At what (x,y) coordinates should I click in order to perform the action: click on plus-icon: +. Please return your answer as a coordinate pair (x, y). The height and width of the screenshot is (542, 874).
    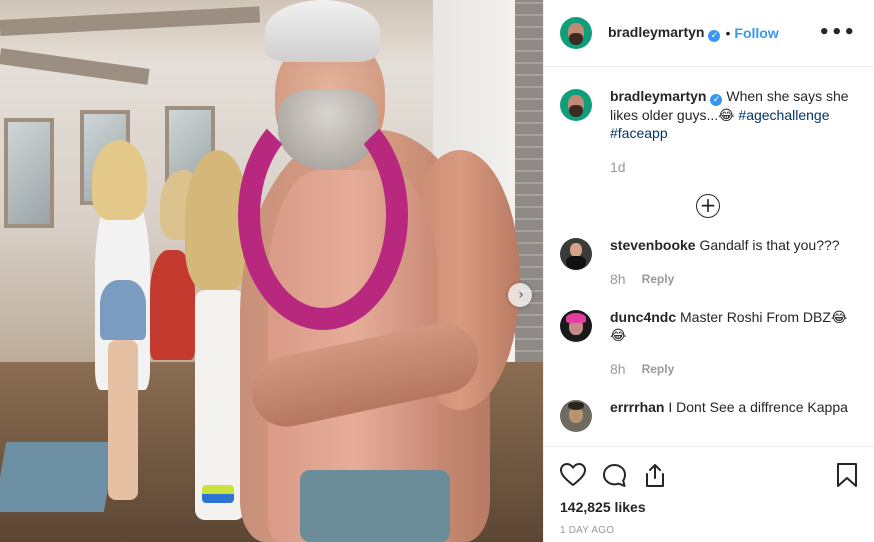
    Looking at the image, I should click on (708, 205).